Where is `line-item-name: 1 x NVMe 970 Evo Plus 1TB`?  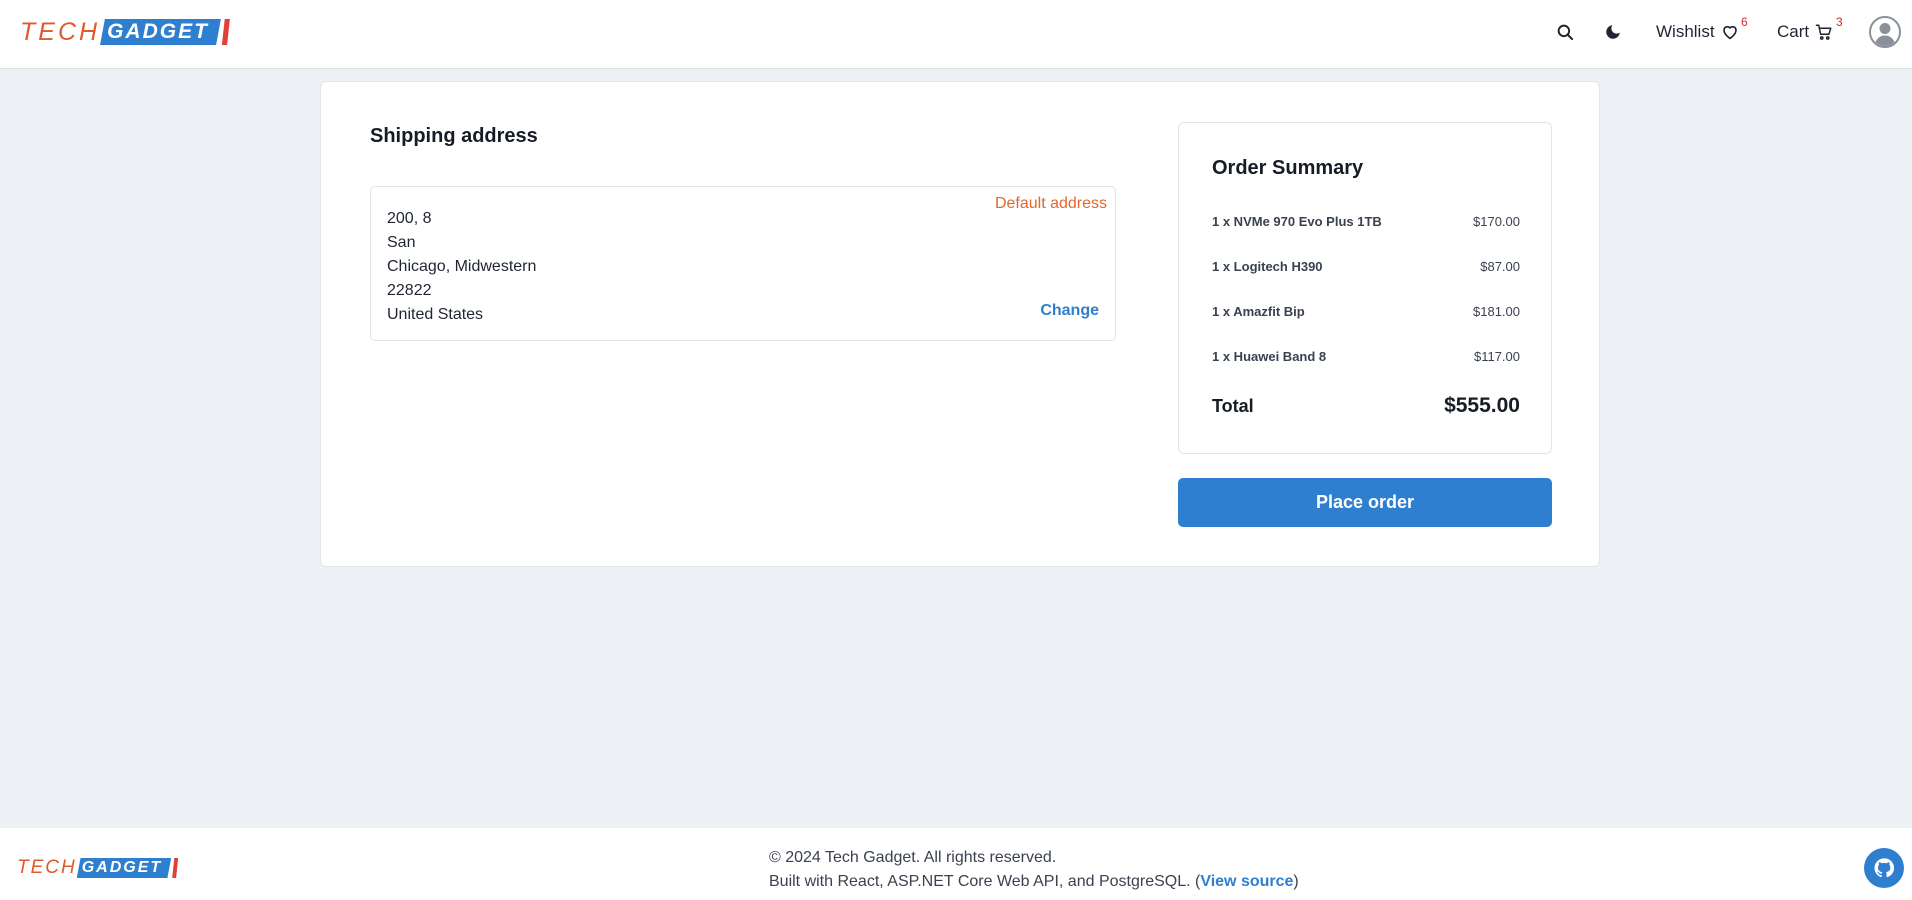 line-item-name: 1 x NVMe 970 Evo Plus 1TB is located at coordinates (1297, 221).